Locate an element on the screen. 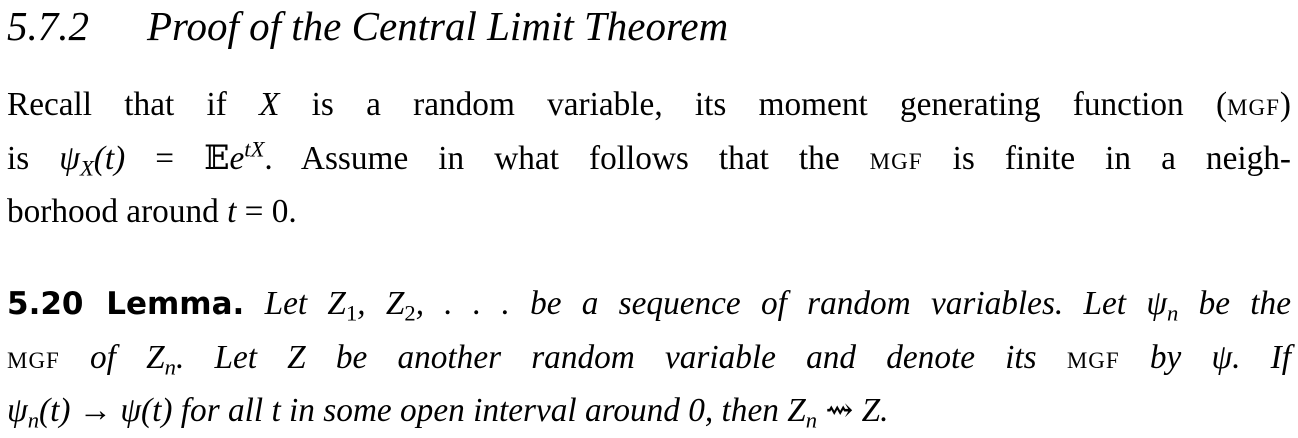 The width and height of the screenshot is (1298, 438). text: is is located at coordinates (33, 158).